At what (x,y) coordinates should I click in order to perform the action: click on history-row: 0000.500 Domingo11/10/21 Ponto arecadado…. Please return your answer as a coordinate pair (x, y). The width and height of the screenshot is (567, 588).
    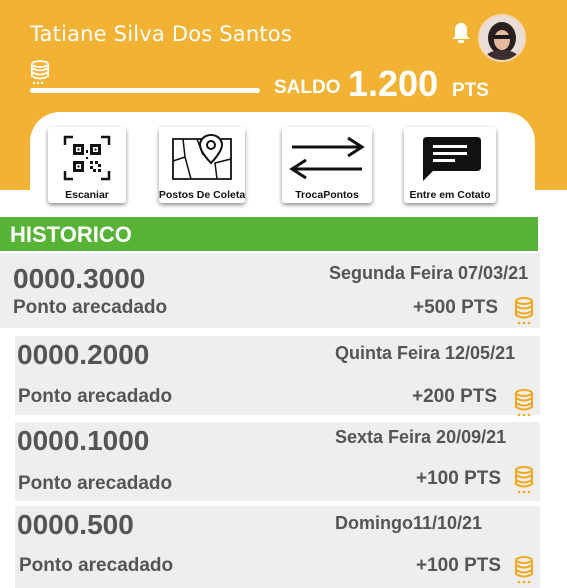
    Looking at the image, I should click on (277, 547).